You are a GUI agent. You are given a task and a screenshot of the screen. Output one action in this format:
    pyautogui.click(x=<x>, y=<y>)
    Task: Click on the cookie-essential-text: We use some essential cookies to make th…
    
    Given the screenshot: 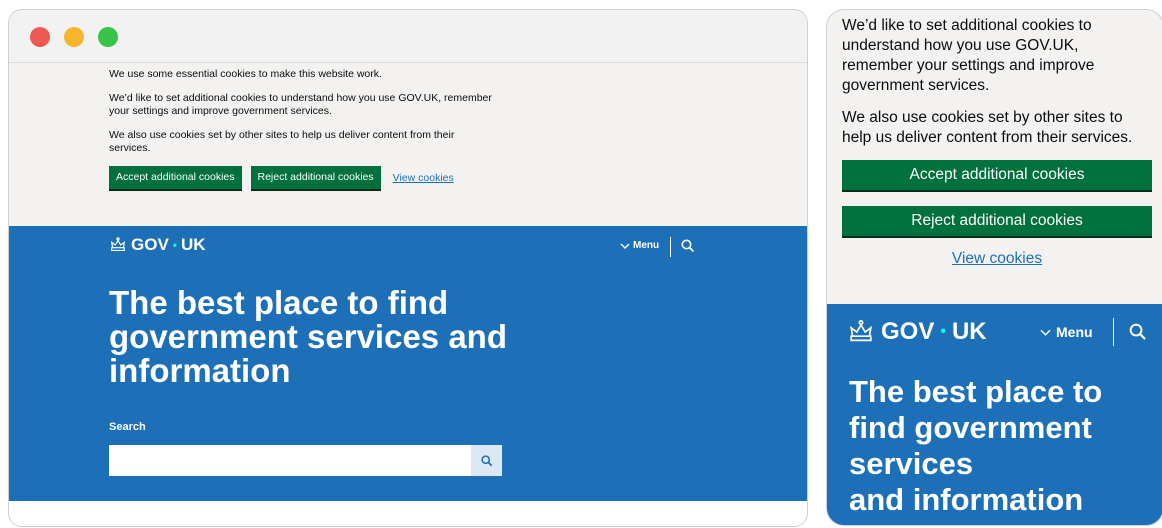 What is the action you would take?
    pyautogui.click(x=245, y=74)
    